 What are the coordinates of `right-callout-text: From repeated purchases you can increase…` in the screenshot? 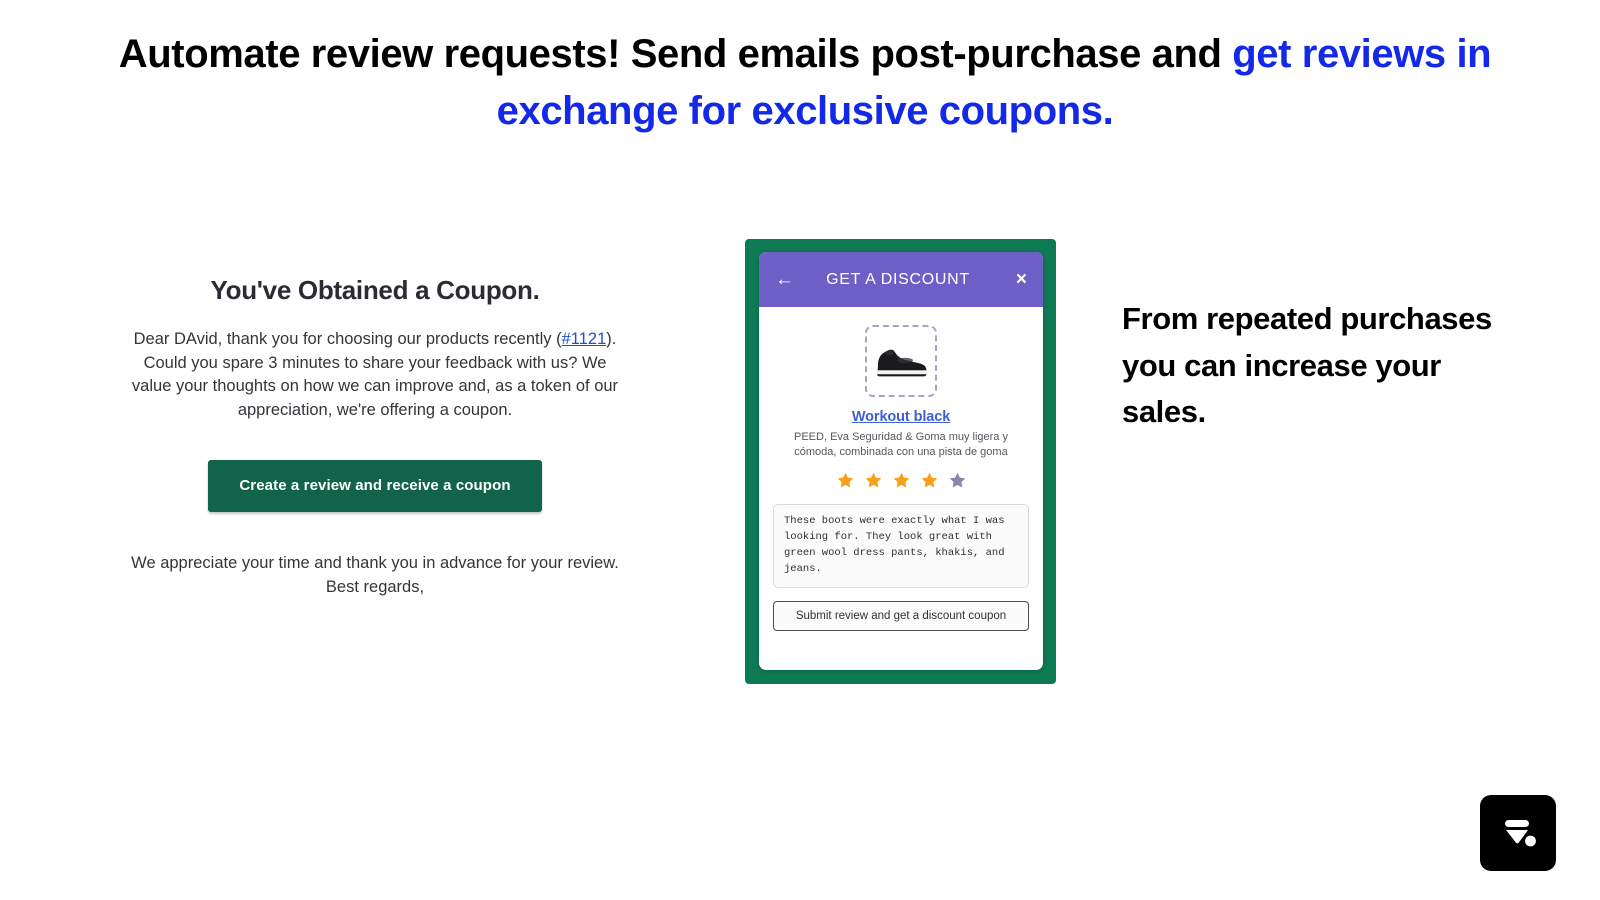 It's located at (1307, 365).